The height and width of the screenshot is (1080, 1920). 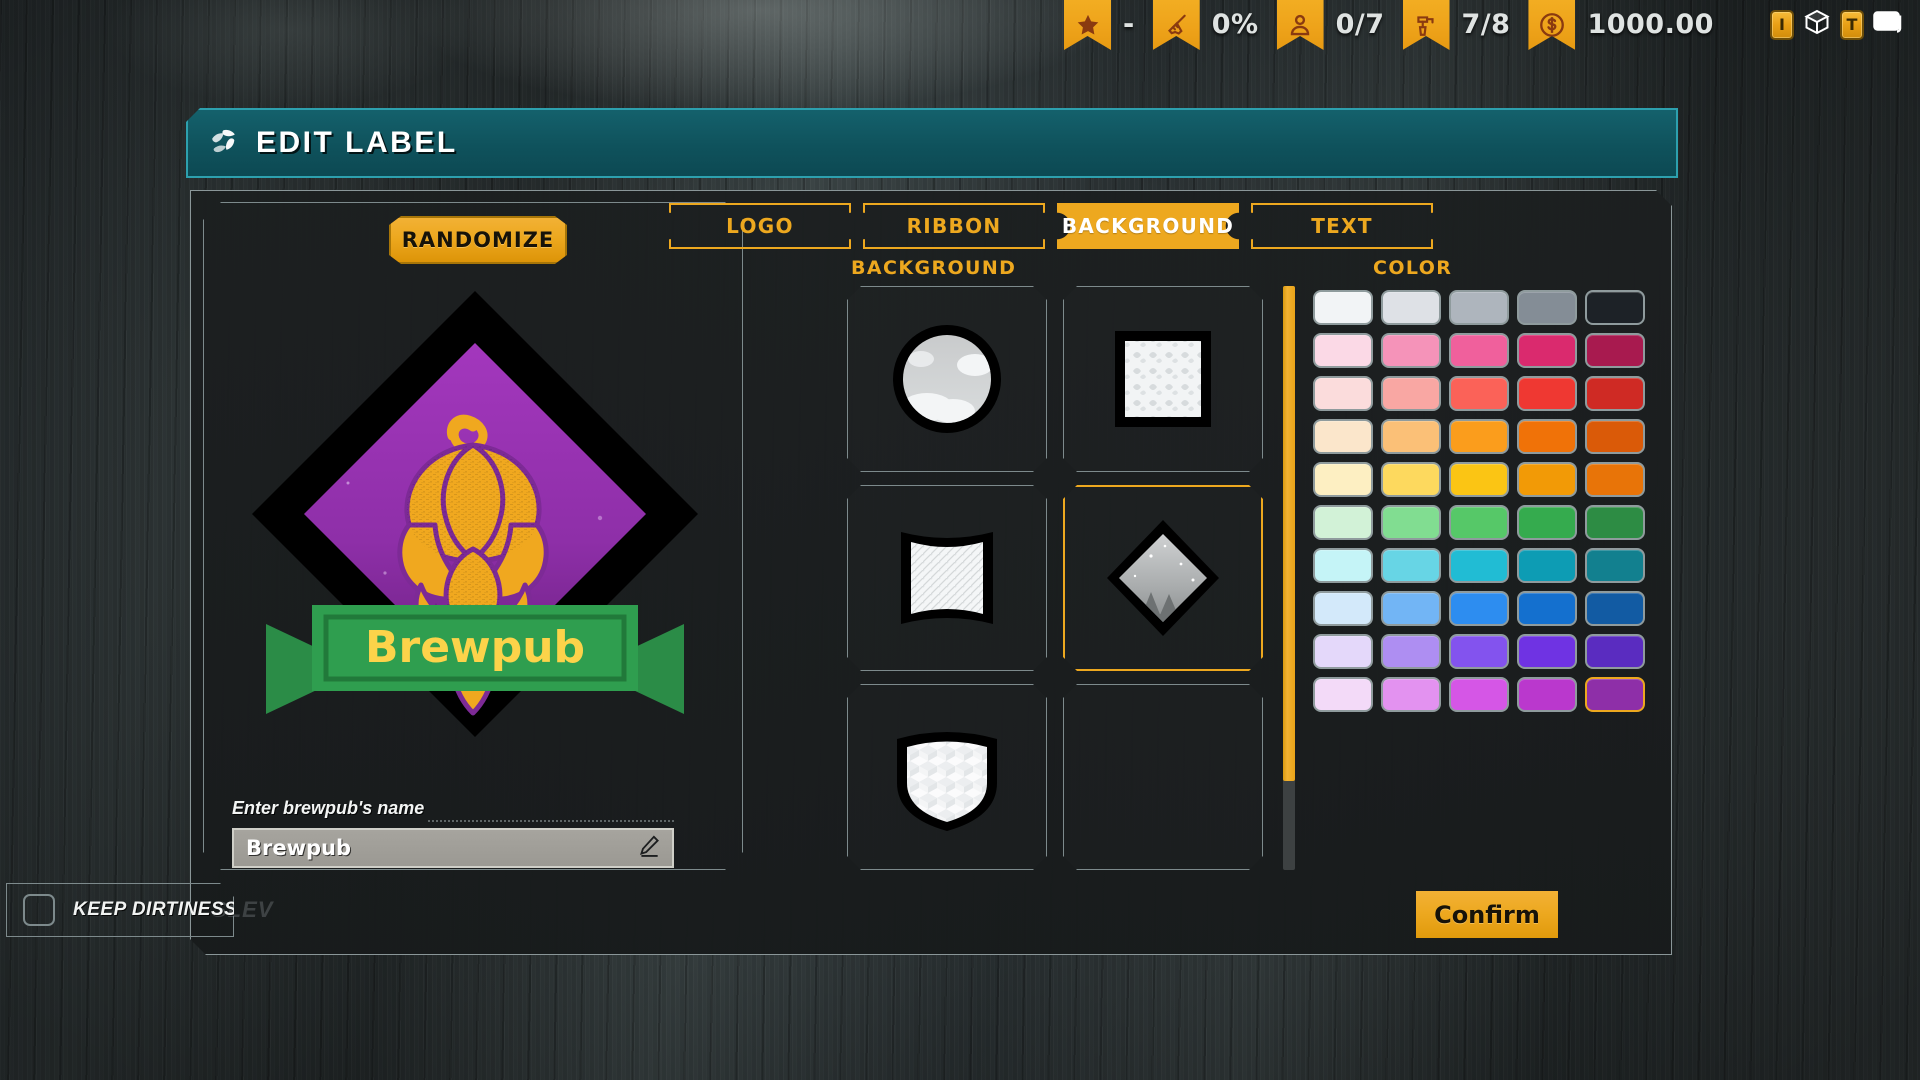 What do you see at coordinates (760, 226) in the screenshot?
I see `tab-logo: LOGO` at bounding box center [760, 226].